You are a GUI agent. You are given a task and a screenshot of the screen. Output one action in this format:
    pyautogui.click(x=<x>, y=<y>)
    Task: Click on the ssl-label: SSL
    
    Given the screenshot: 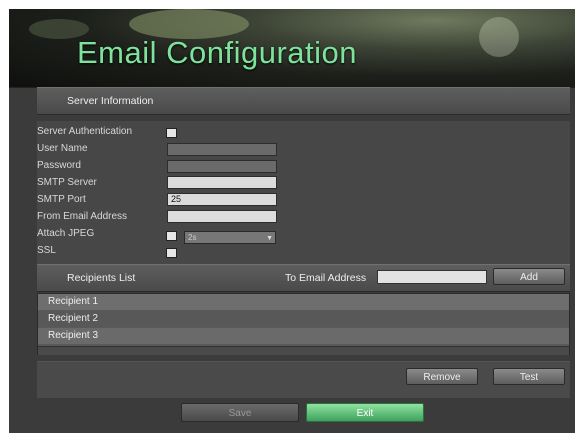 What is the action you would take?
    pyautogui.click(x=46, y=250)
    